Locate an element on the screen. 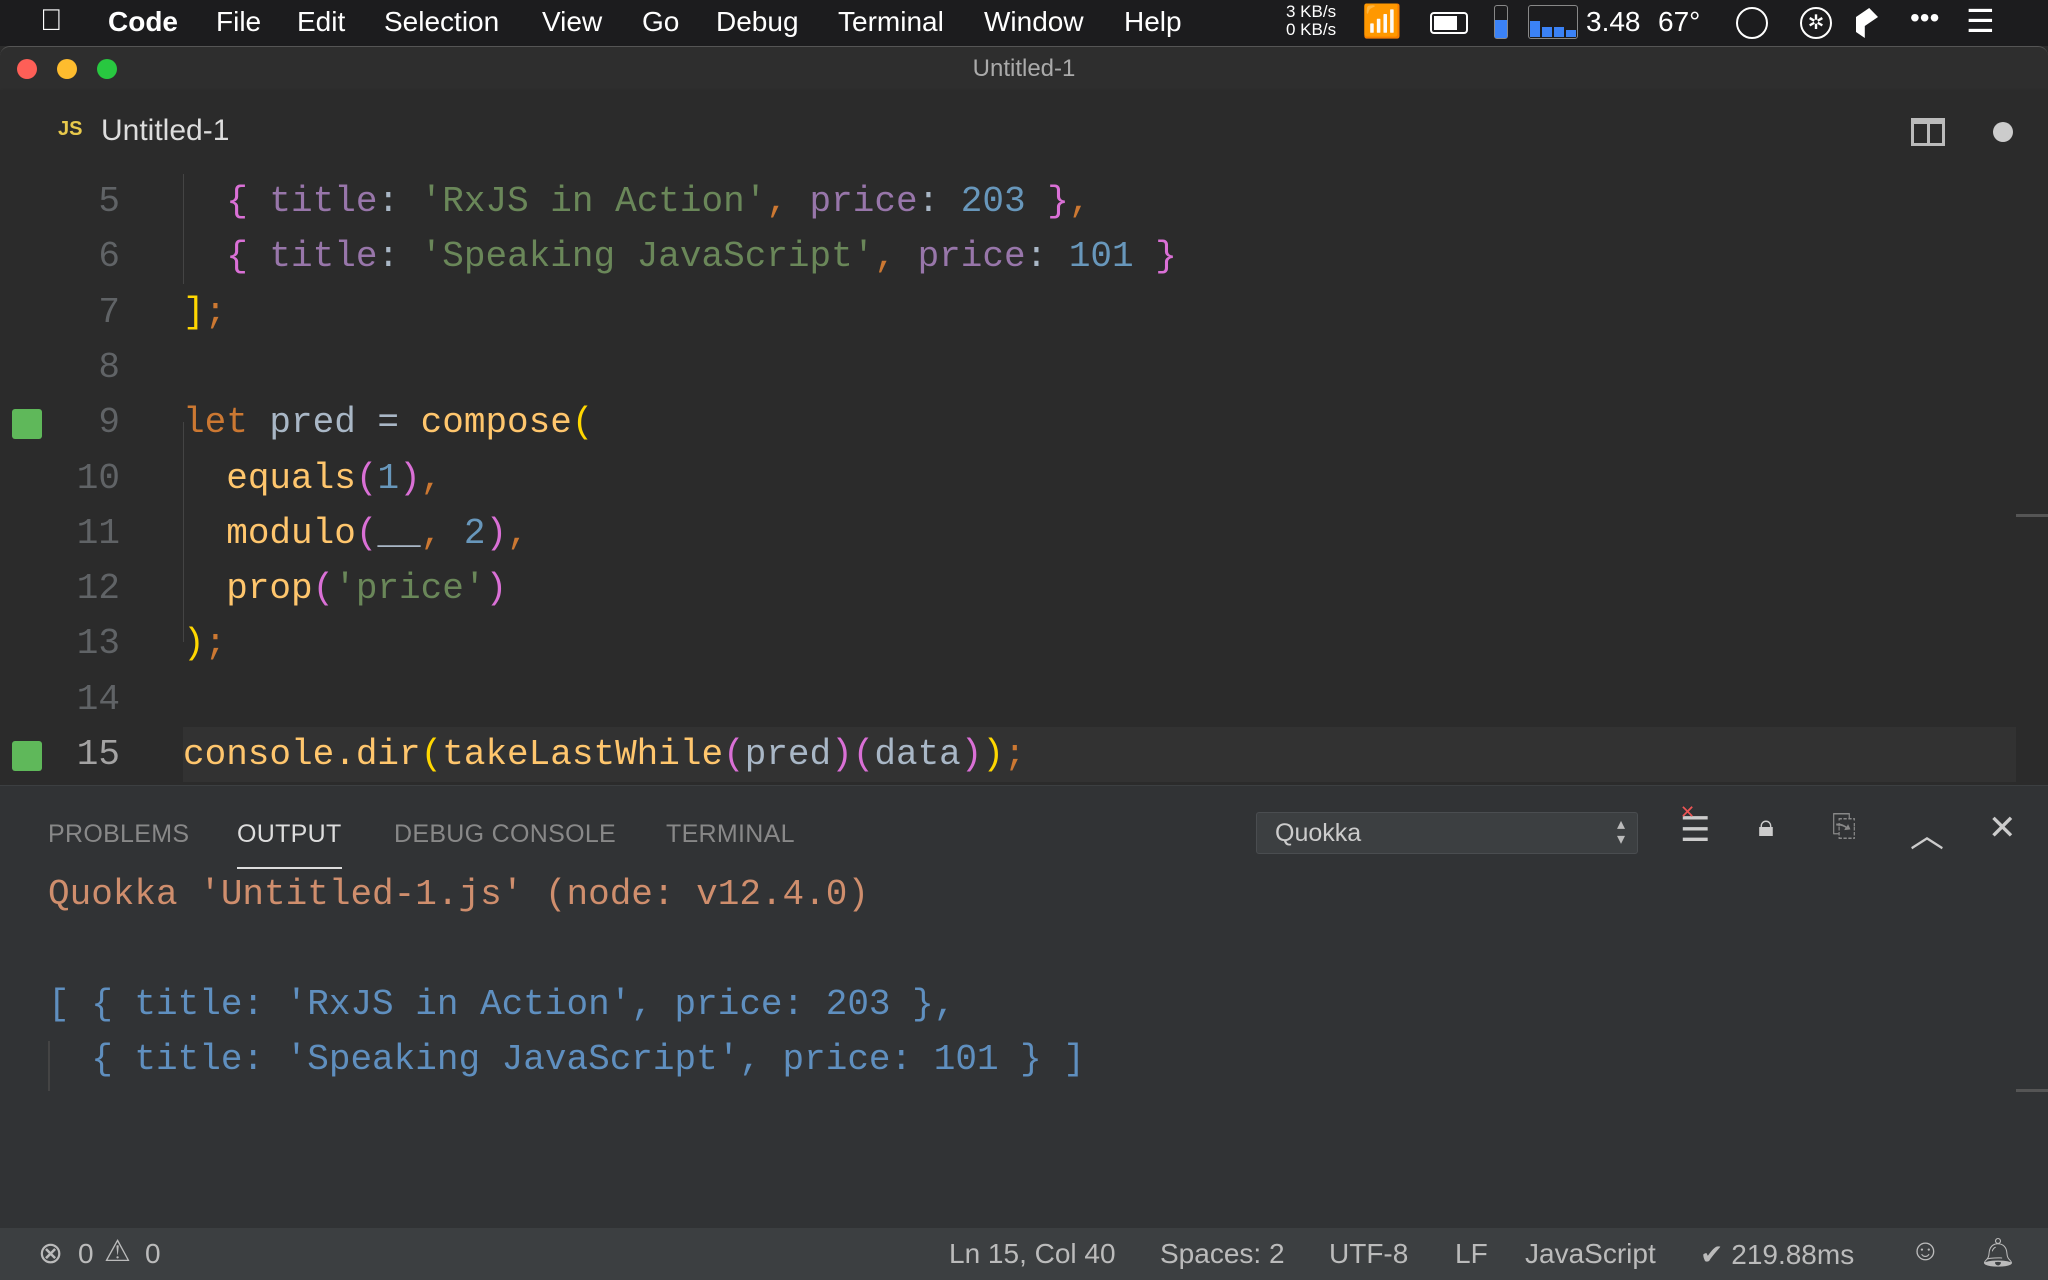  line-number: 11 is located at coordinates (98, 533).